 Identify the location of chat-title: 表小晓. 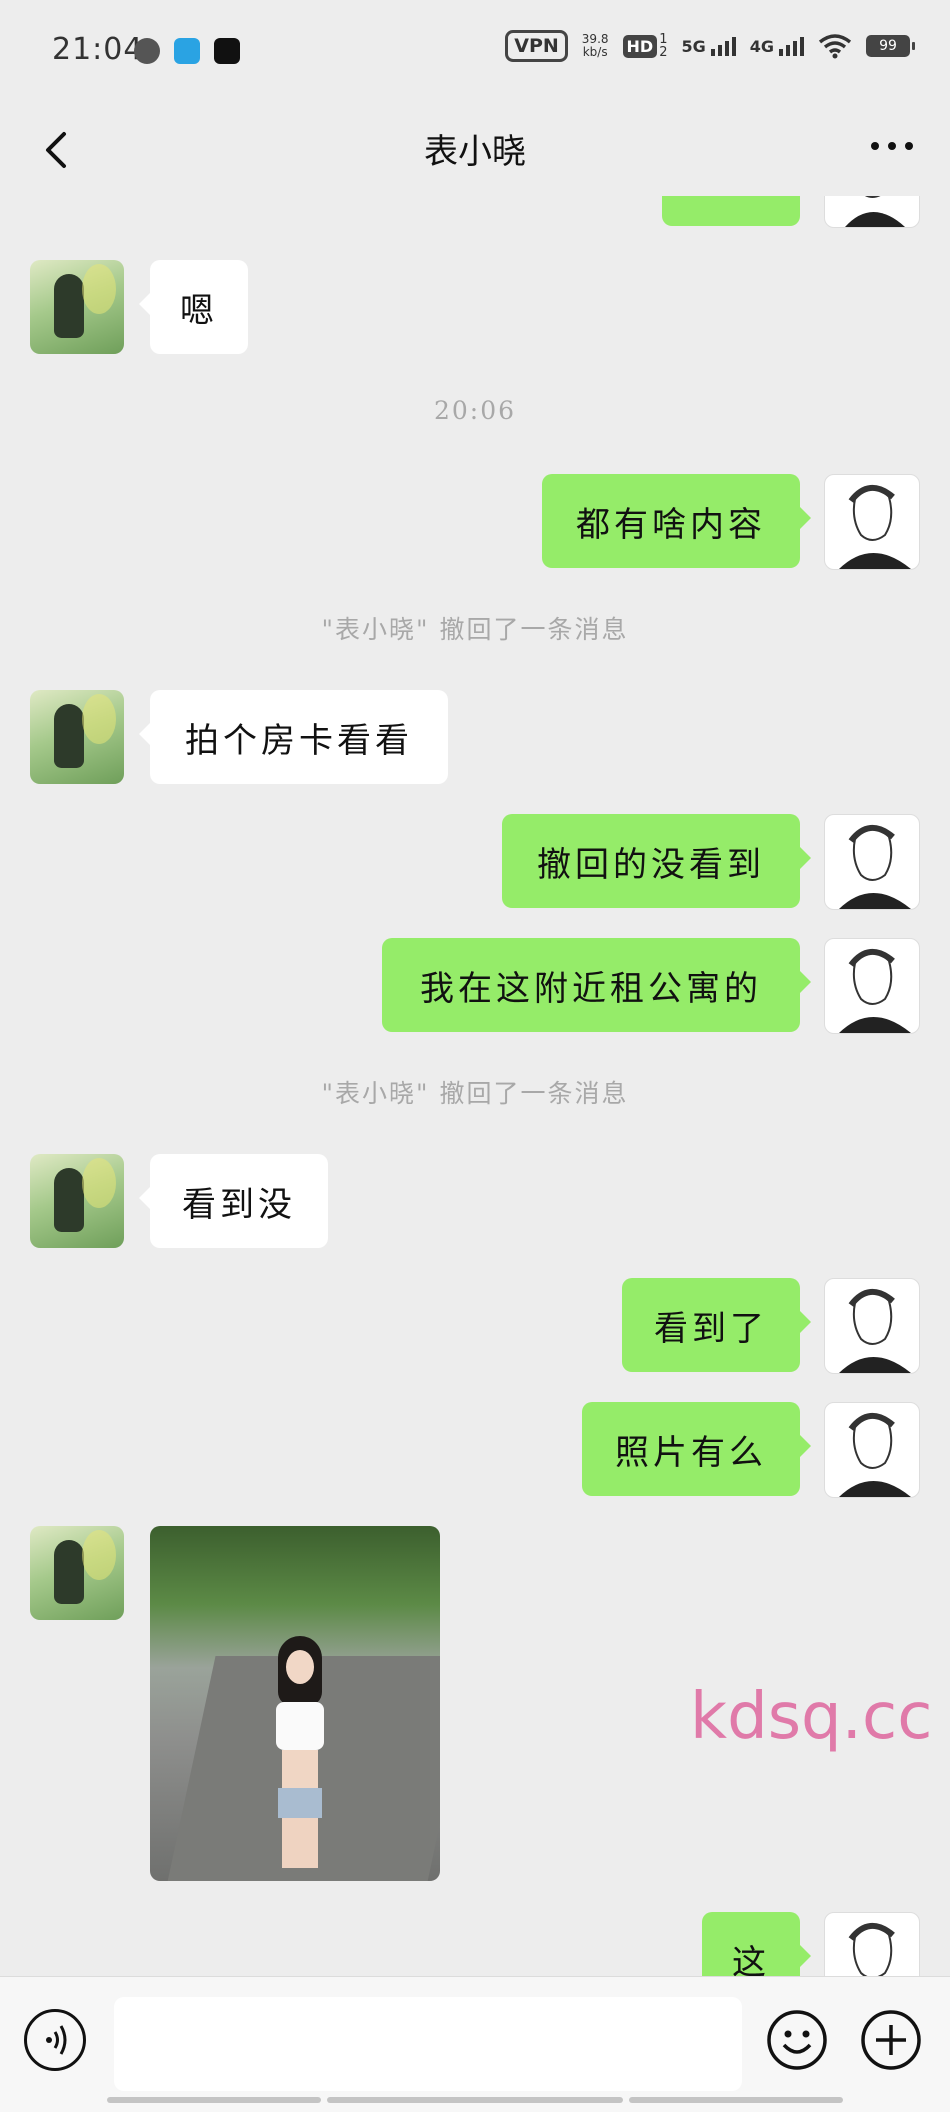
(475, 152).